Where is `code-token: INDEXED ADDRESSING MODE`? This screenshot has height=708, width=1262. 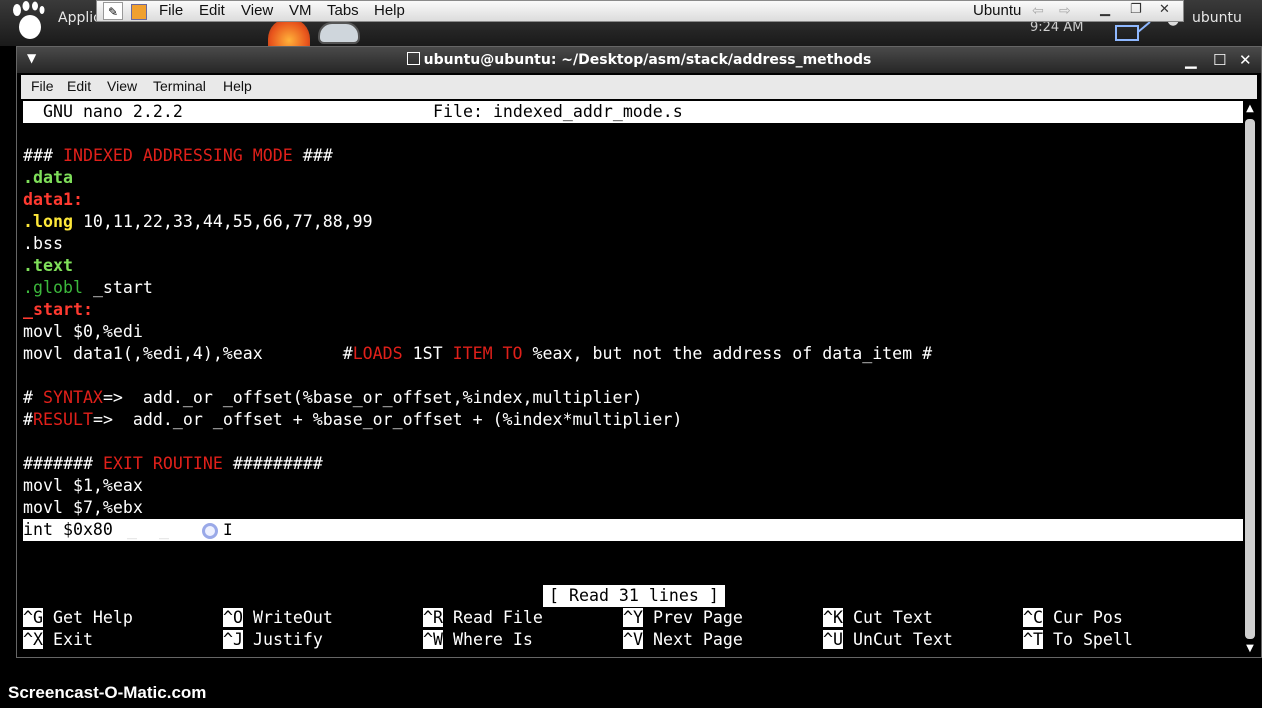
code-token: INDEXED ADDRESSING MODE is located at coordinates (177, 155).